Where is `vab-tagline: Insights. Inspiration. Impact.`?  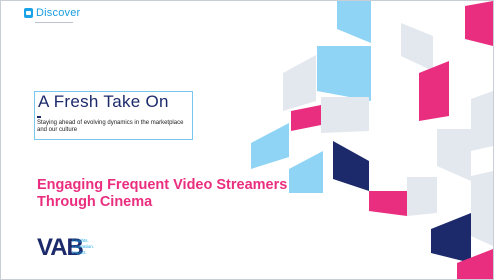 vab-tagline: Insights. Inspiration. Impact. is located at coordinates (83, 247).